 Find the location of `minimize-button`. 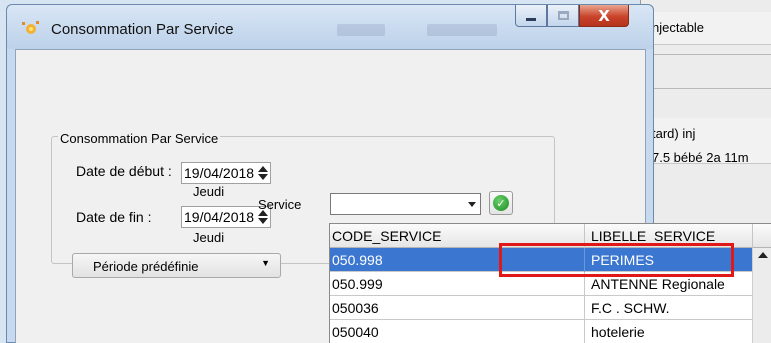

minimize-button is located at coordinates (531, 16).